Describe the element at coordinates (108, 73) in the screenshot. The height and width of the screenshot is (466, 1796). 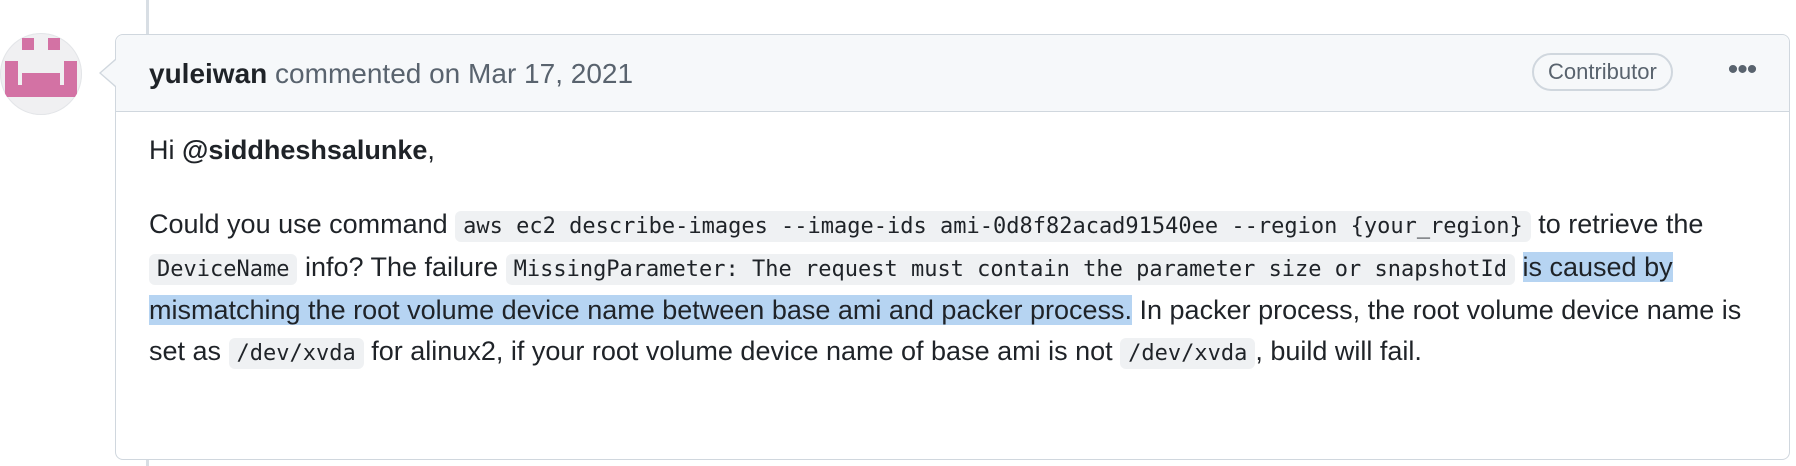
I see `header-caret-fill` at that location.